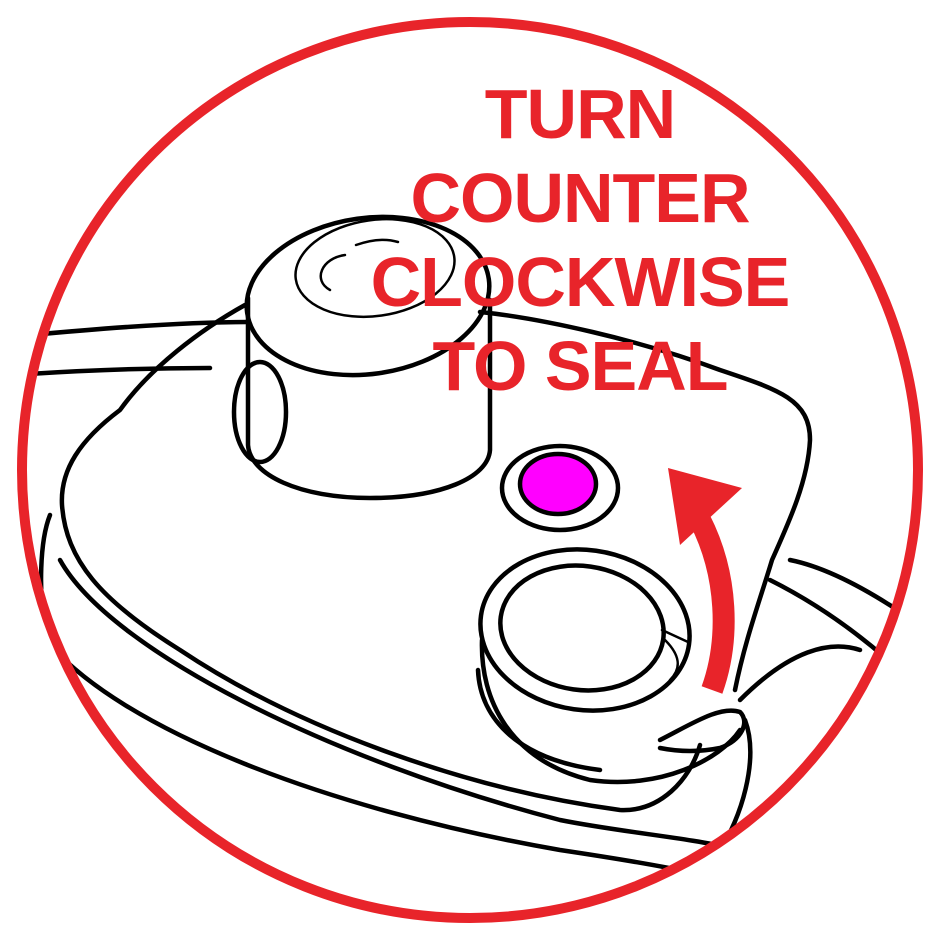 The height and width of the screenshot is (940, 940). Describe the element at coordinates (558, 484) in the screenshot. I see `float-valve-indicator-icon` at that location.